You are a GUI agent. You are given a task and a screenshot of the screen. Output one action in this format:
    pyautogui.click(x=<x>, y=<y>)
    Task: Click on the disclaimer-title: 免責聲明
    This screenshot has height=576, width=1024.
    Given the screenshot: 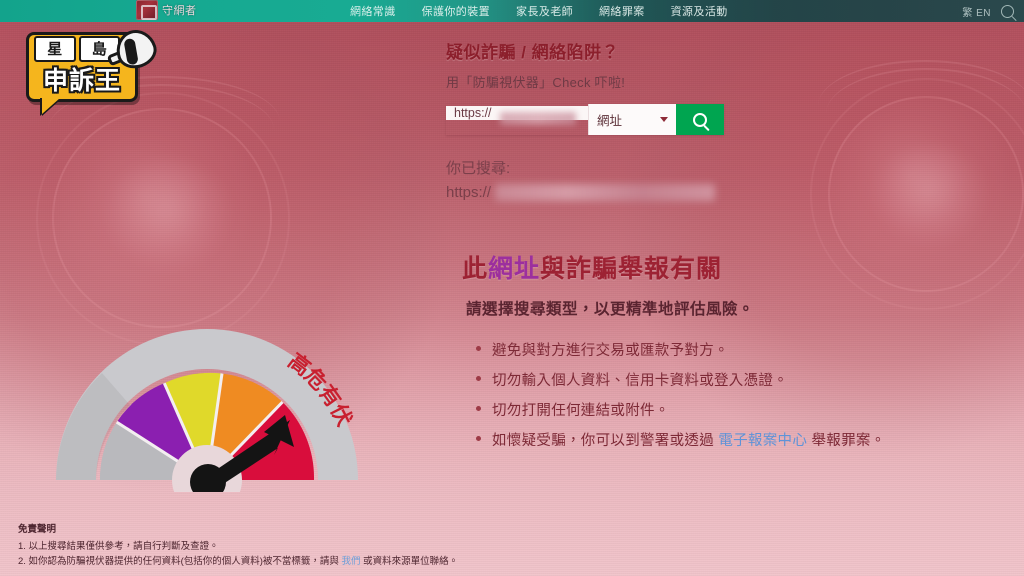 What is the action you would take?
    pyautogui.click(x=37, y=529)
    